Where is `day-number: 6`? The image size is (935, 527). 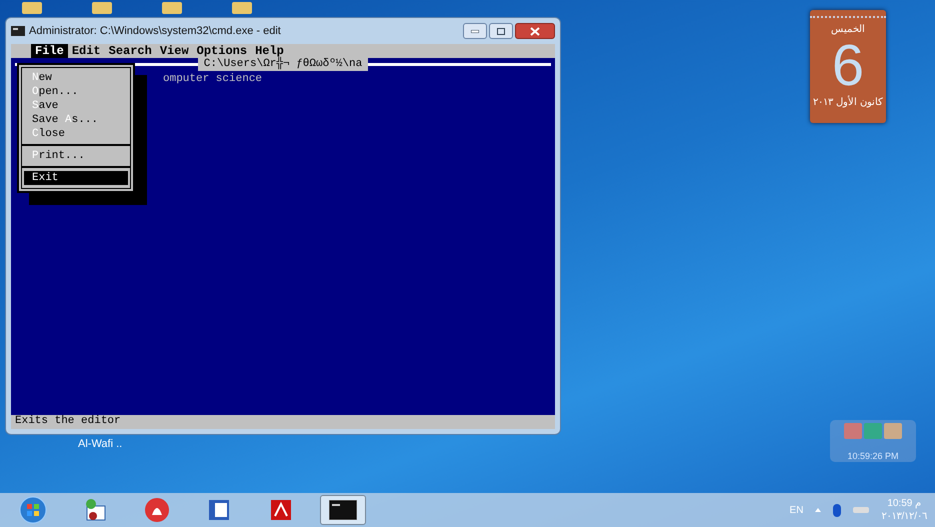 day-number: 6 is located at coordinates (847, 66).